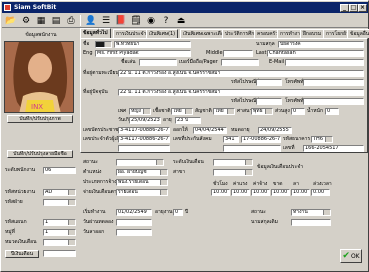  I want to click on portrait-image: INX, so click(39, 77).